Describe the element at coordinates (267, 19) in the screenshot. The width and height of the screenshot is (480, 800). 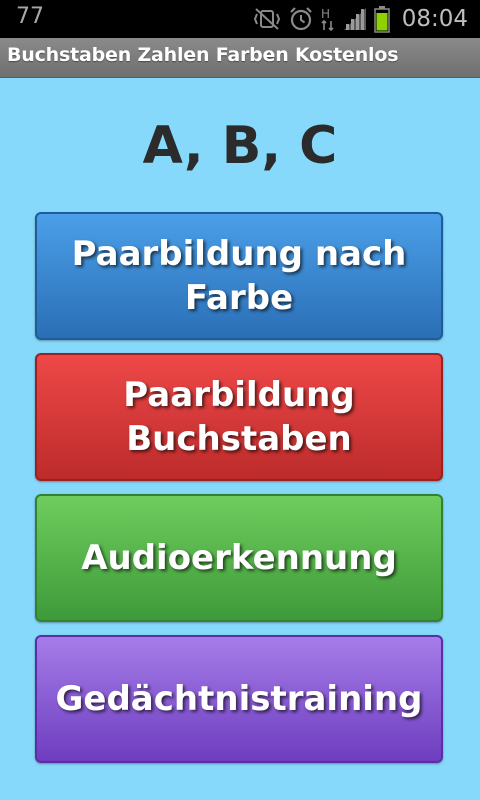
I see `vibrate-silent-icon` at that location.